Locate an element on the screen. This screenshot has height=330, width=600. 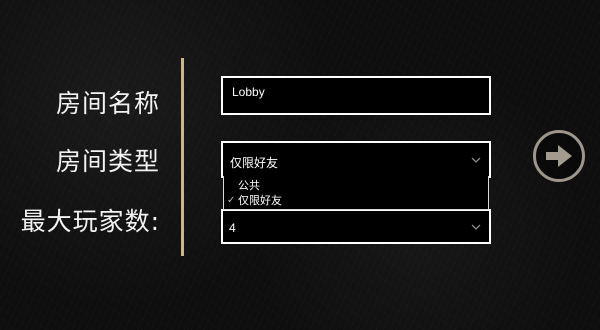
option-friends-only-label: 仅限好友 is located at coordinates (260, 201).